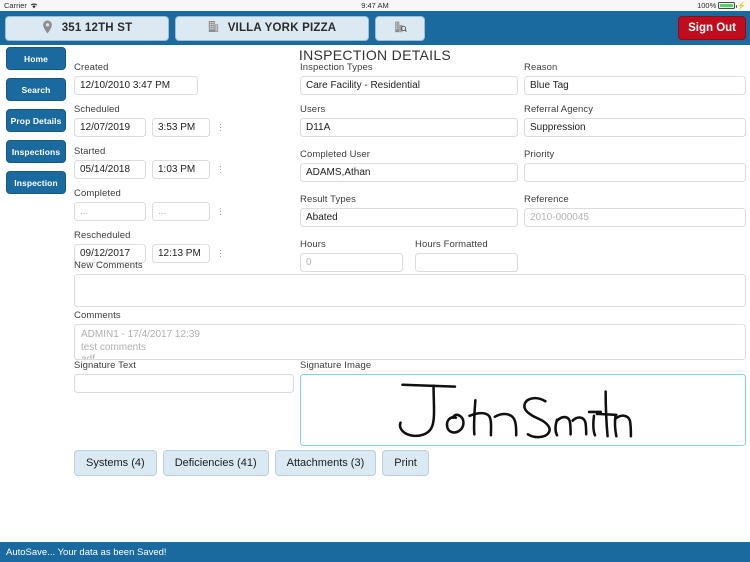 This screenshot has height=562, width=750. Describe the element at coordinates (213, 28) in the screenshot. I see `building-icon` at that location.